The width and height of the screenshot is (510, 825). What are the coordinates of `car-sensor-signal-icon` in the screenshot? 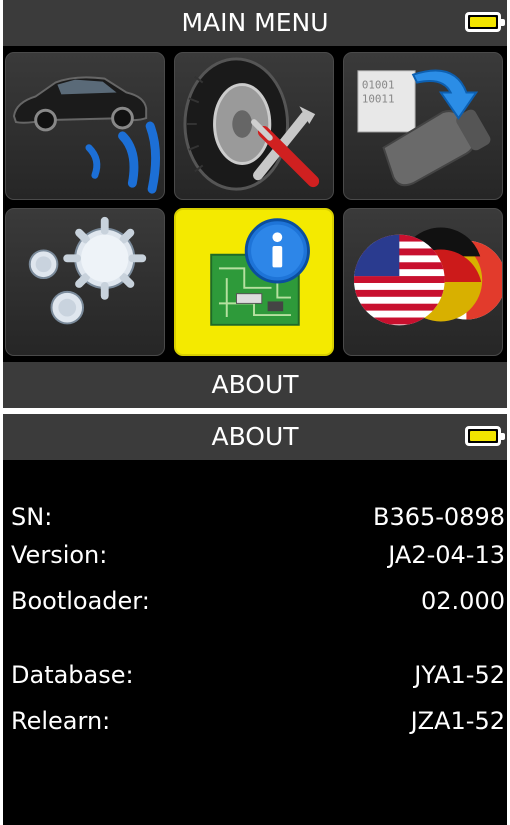 It's located at (86, 135).